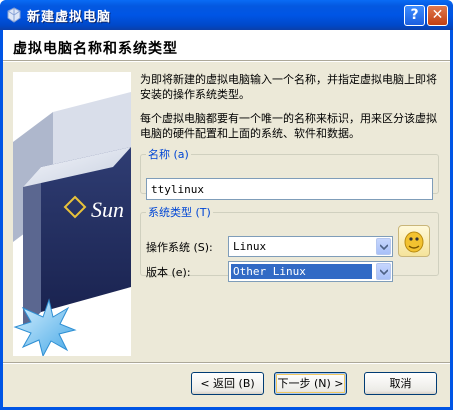 The width and height of the screenshot is (453, 410). Describe the element at coordinates (289, 173) in the screenshot. I see `name-group: 名称 (a)` at that location.